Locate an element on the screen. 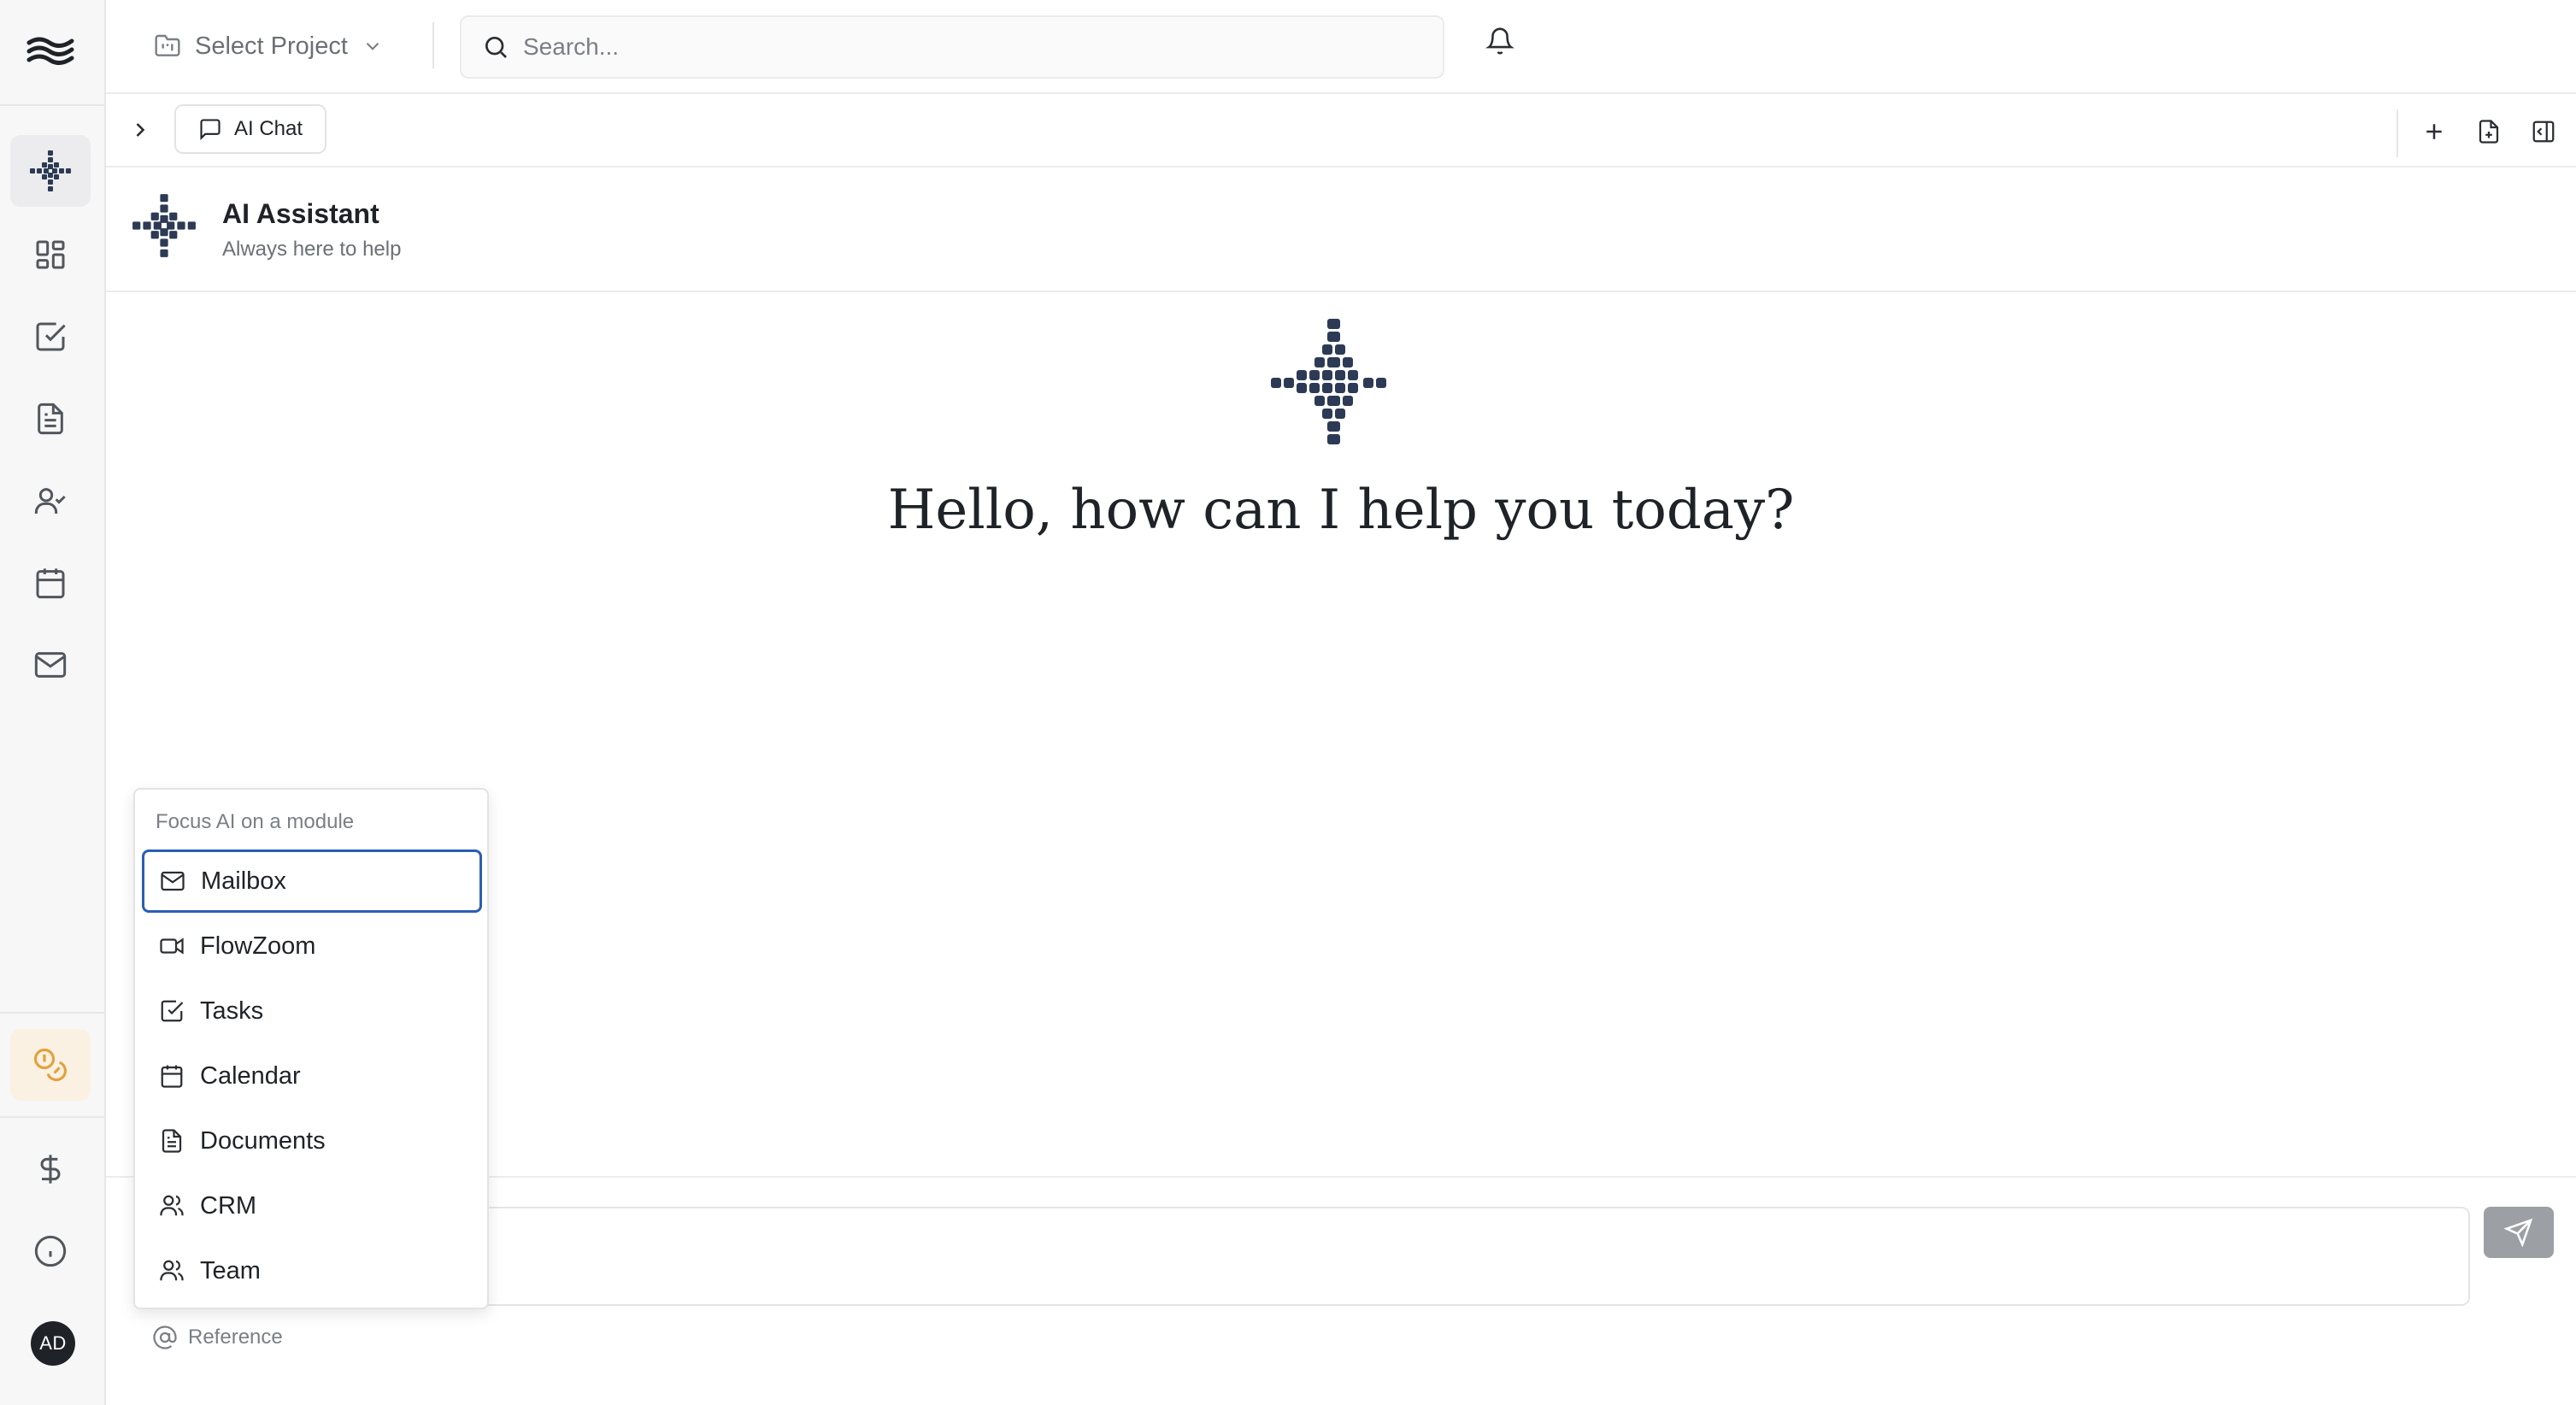 The width and height of the screenshot is (2576, 1405). nav-credits is located at coordinates (50, 1065).